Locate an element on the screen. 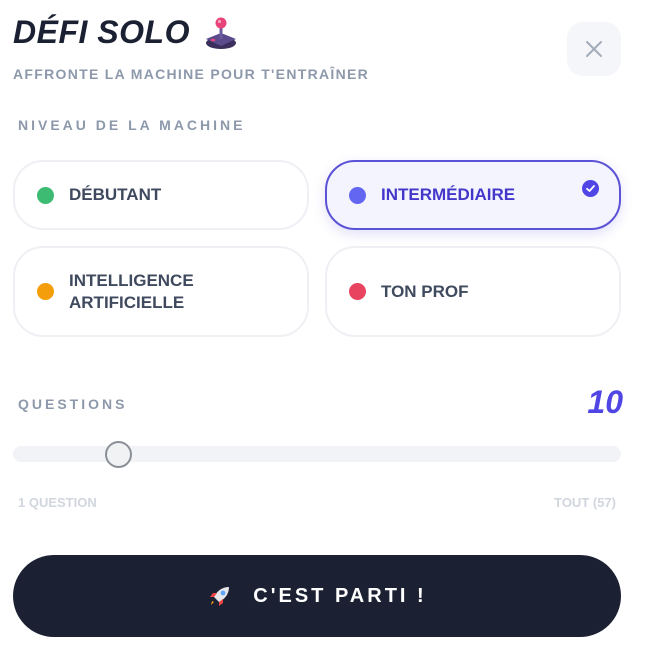  close-icon is located at coordinates (594, 49).